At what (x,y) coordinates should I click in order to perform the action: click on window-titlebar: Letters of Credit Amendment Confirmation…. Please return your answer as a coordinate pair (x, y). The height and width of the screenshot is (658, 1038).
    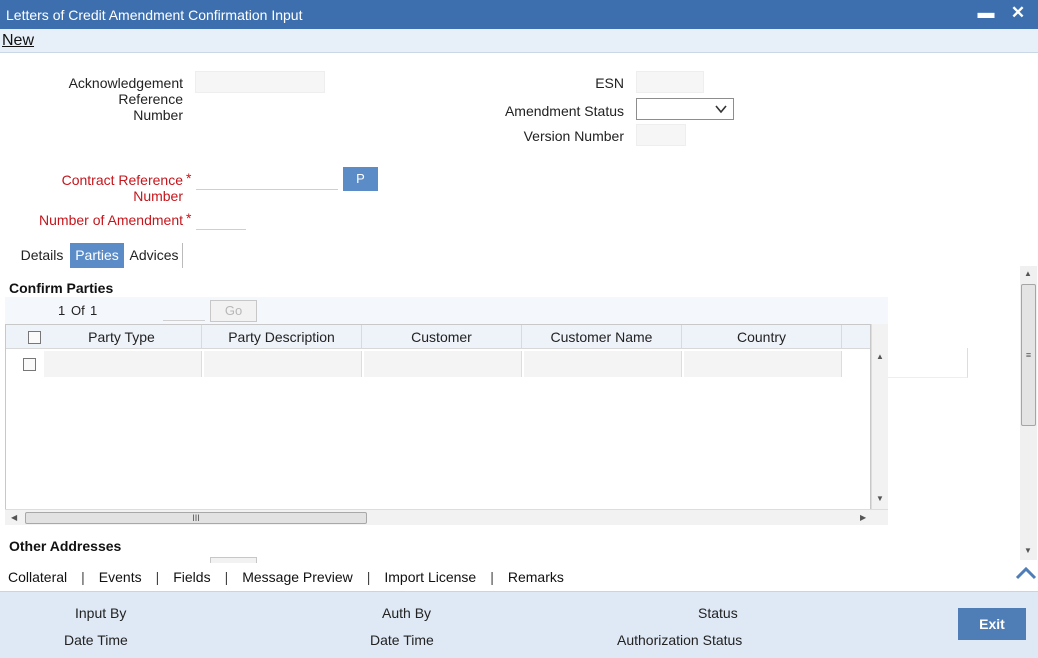
    Looking at the image, I should click on (519, 14).